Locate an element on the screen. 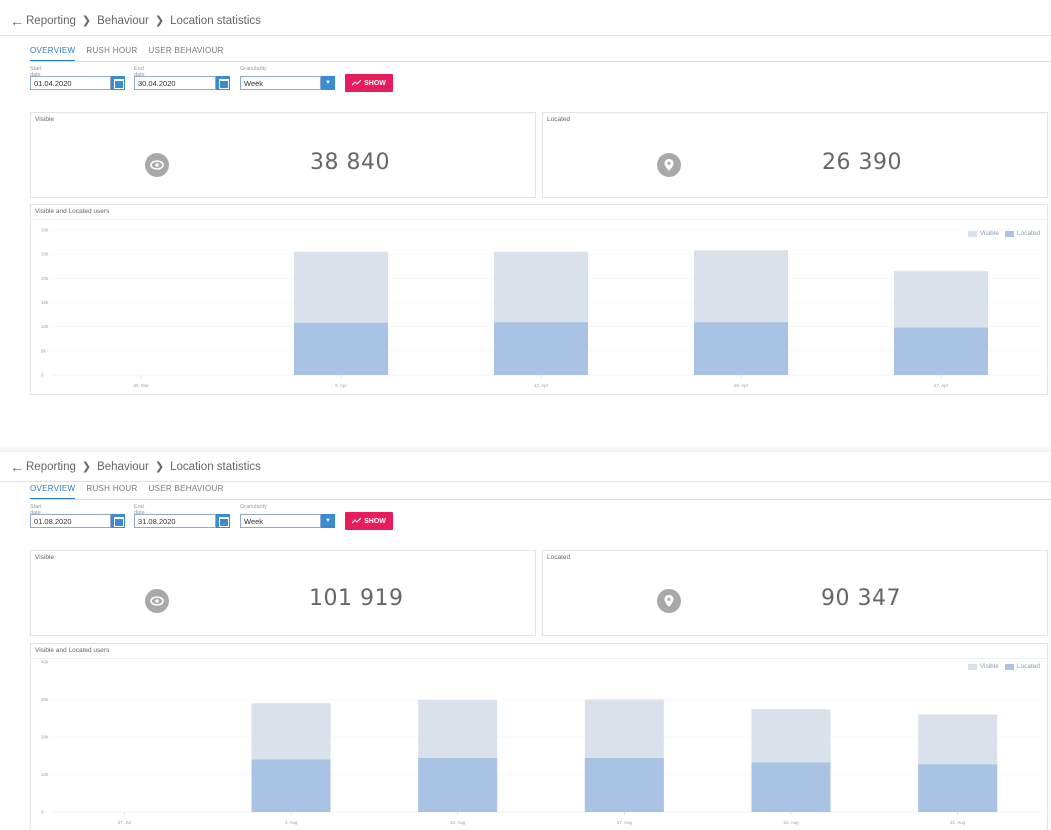  start-date-input: 01.04.2020 is located at coordinates (70, 83).